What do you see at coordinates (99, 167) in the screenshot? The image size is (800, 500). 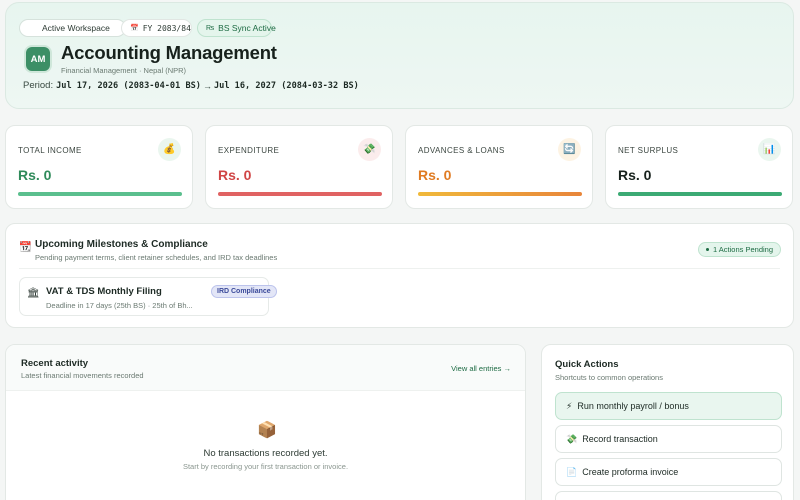 I see `summary-card-income: TOTAL INCOME 💰 Rs. 0` at bounding box center [99, 167].